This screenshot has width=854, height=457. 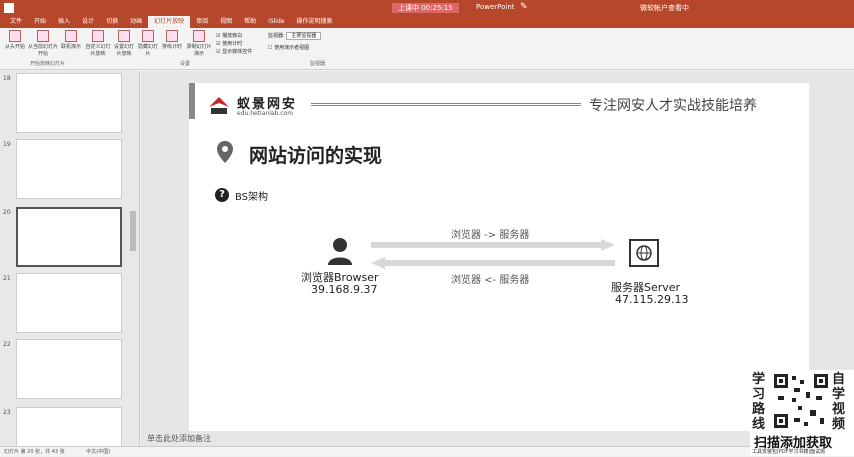 What do you see at coordinates (664, 8) in the screenshot?
I see `hidden-title: 微软帐户查看中` at bounding box center [664, 8].